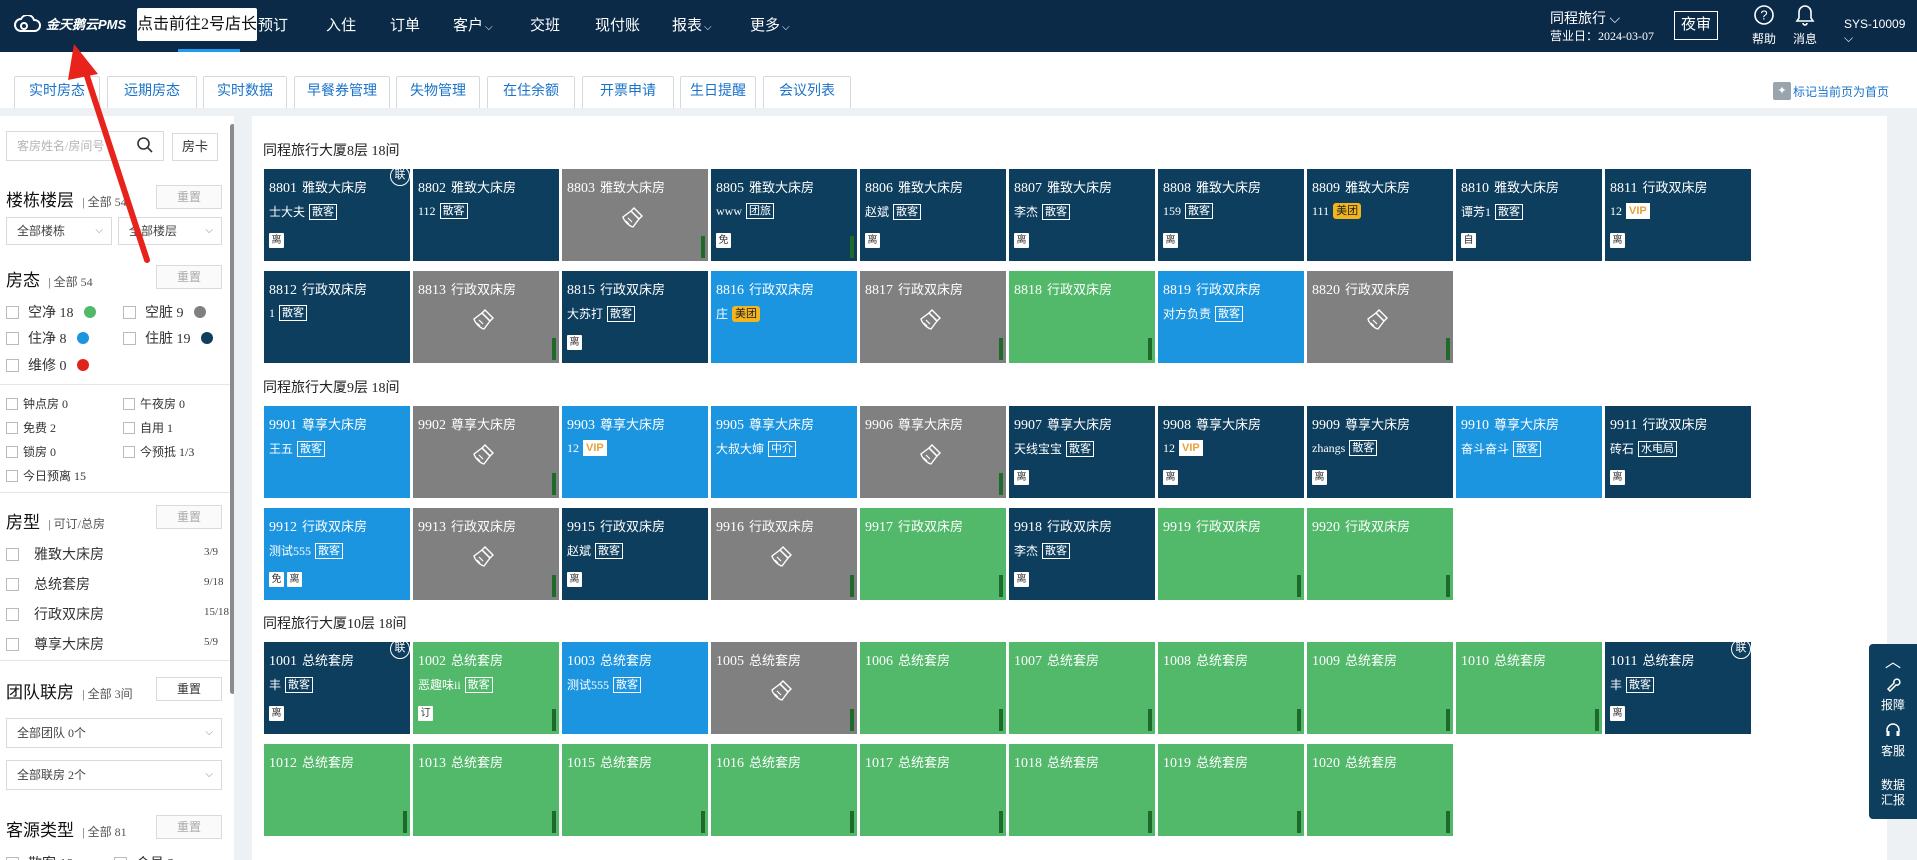 This screenshot has width=1917, height=860. I want to click on room-card: 9912 行政双床房 测试555 散客免离, so click(337, 554).